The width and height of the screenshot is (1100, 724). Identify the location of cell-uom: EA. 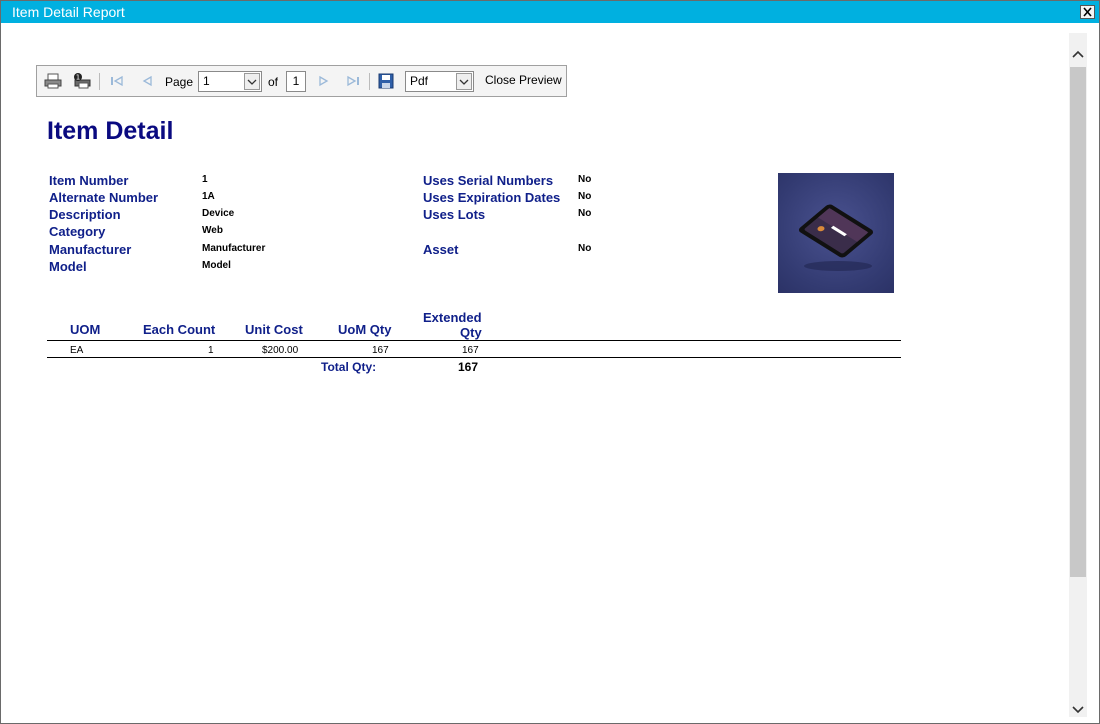
(77, 350).